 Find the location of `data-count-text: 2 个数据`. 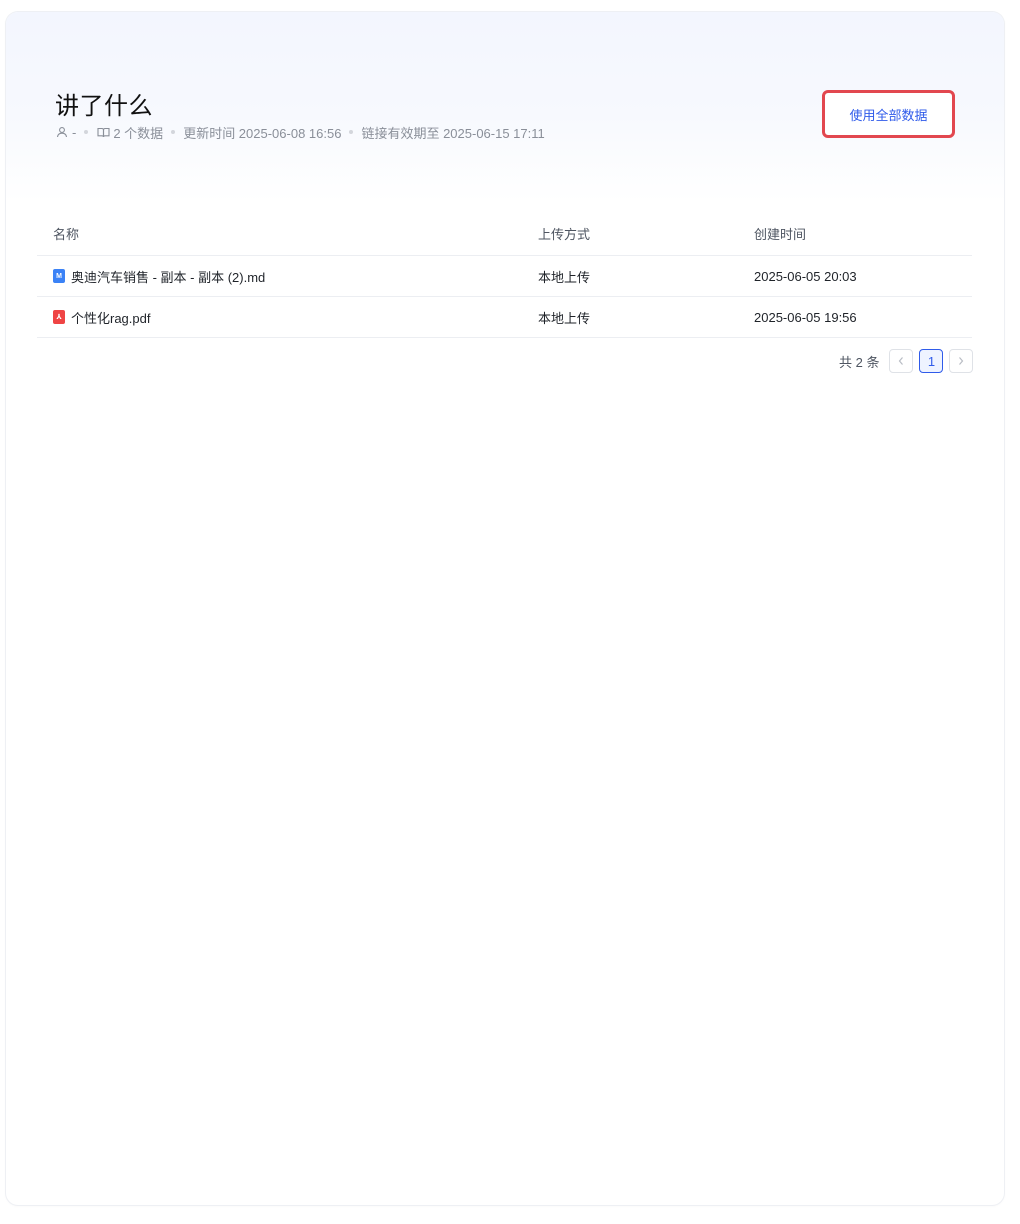

data-count-text: 2 个数据 is located at coordinates (138, 133).